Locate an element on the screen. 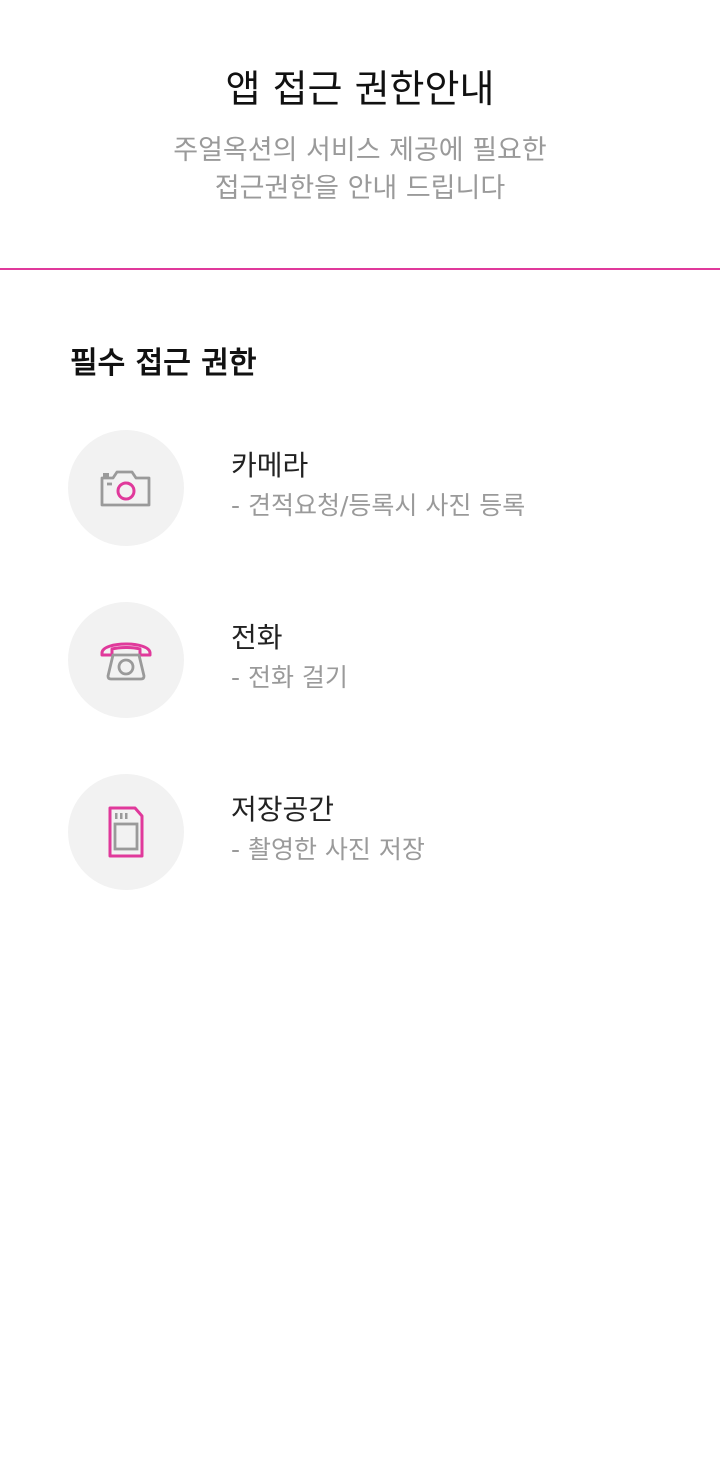  permission-description: - 촬영한 사진 저장 is located at coordinates (328, 849).